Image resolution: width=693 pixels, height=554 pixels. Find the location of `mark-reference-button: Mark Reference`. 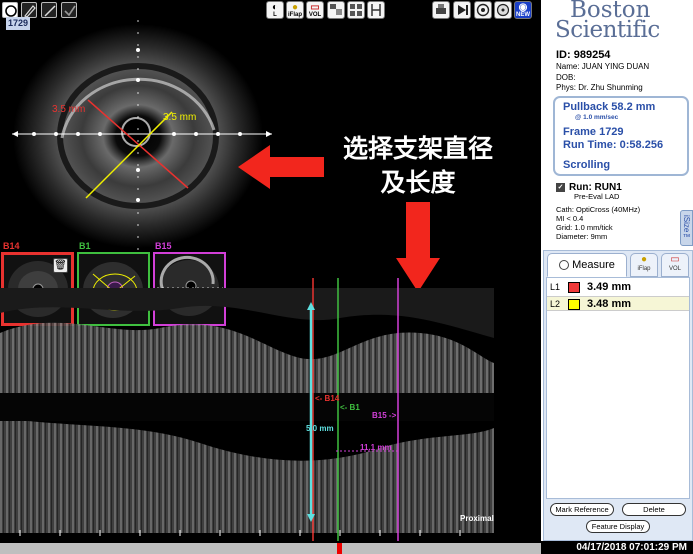

mark-reference-button: Mark Reference is located at coordinates (582, 509).